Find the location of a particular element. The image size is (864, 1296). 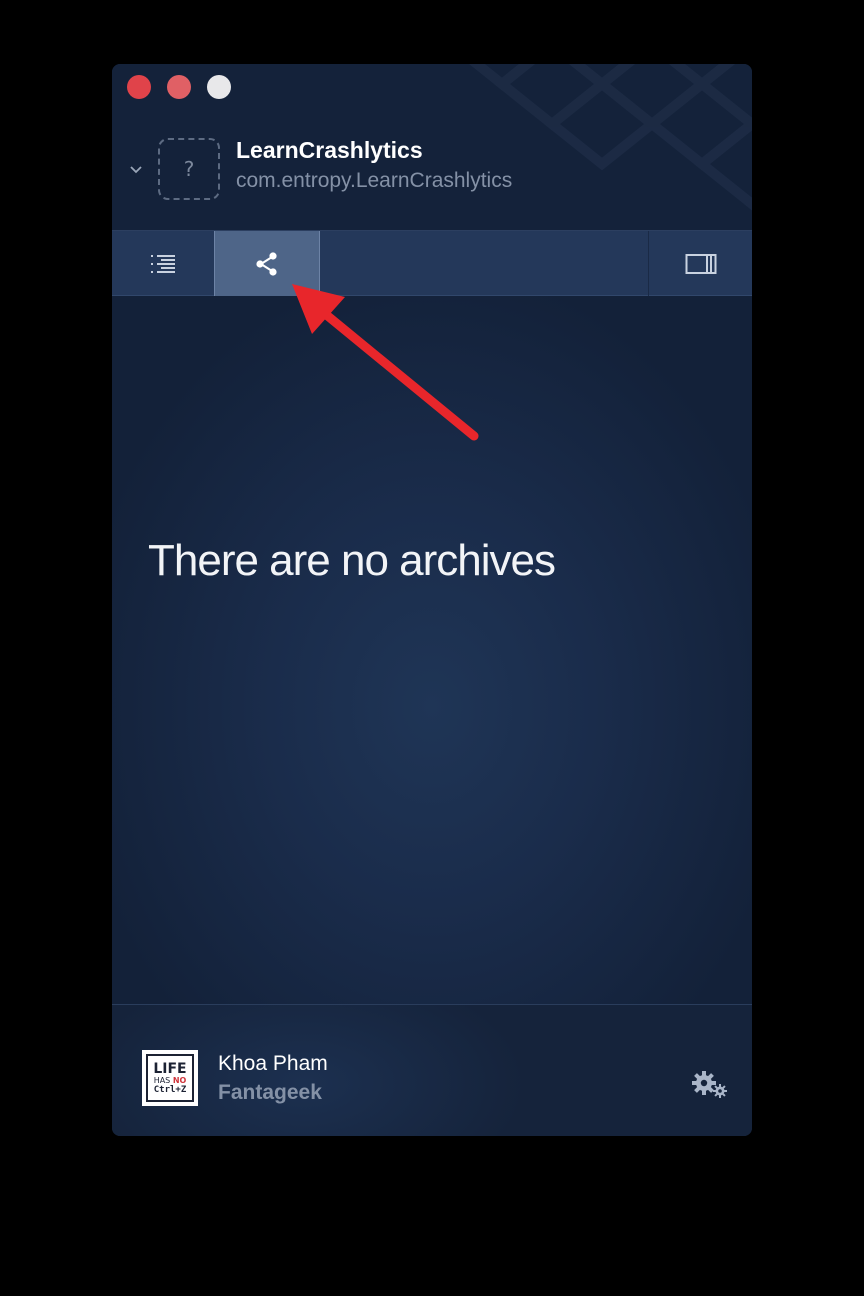

chevron-down-icon is located at coordinates (136, 170).